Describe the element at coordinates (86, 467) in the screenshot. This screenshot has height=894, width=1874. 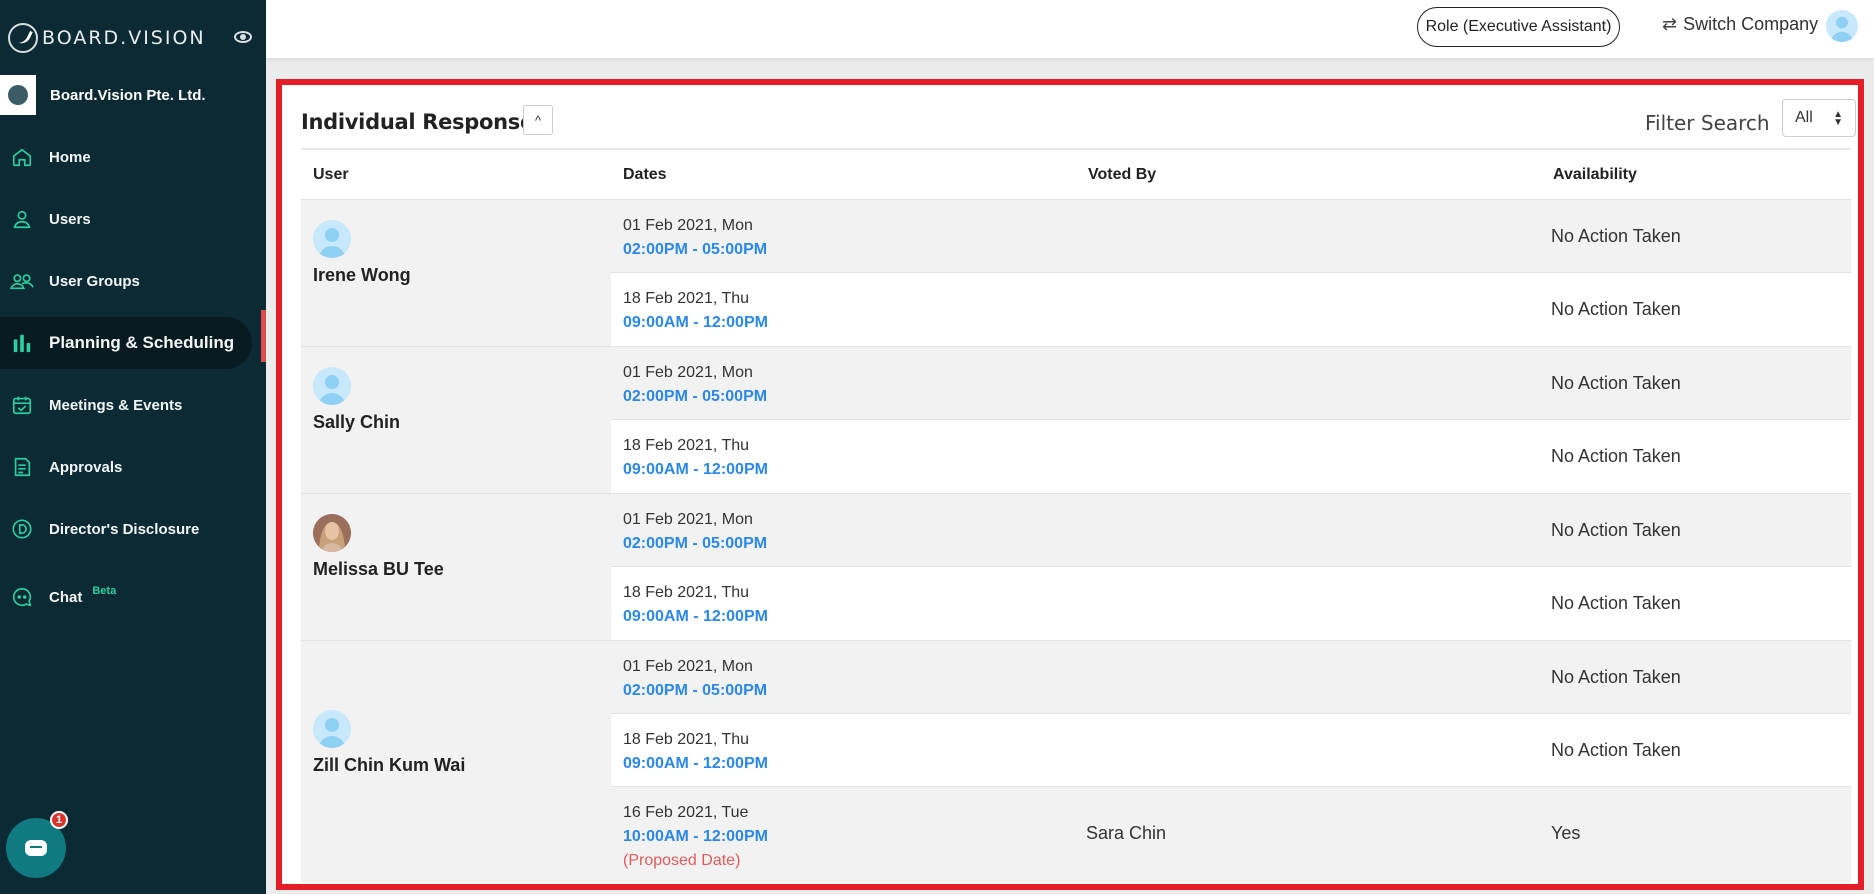
I see `sidebar-item-label: Approvals` at that location.